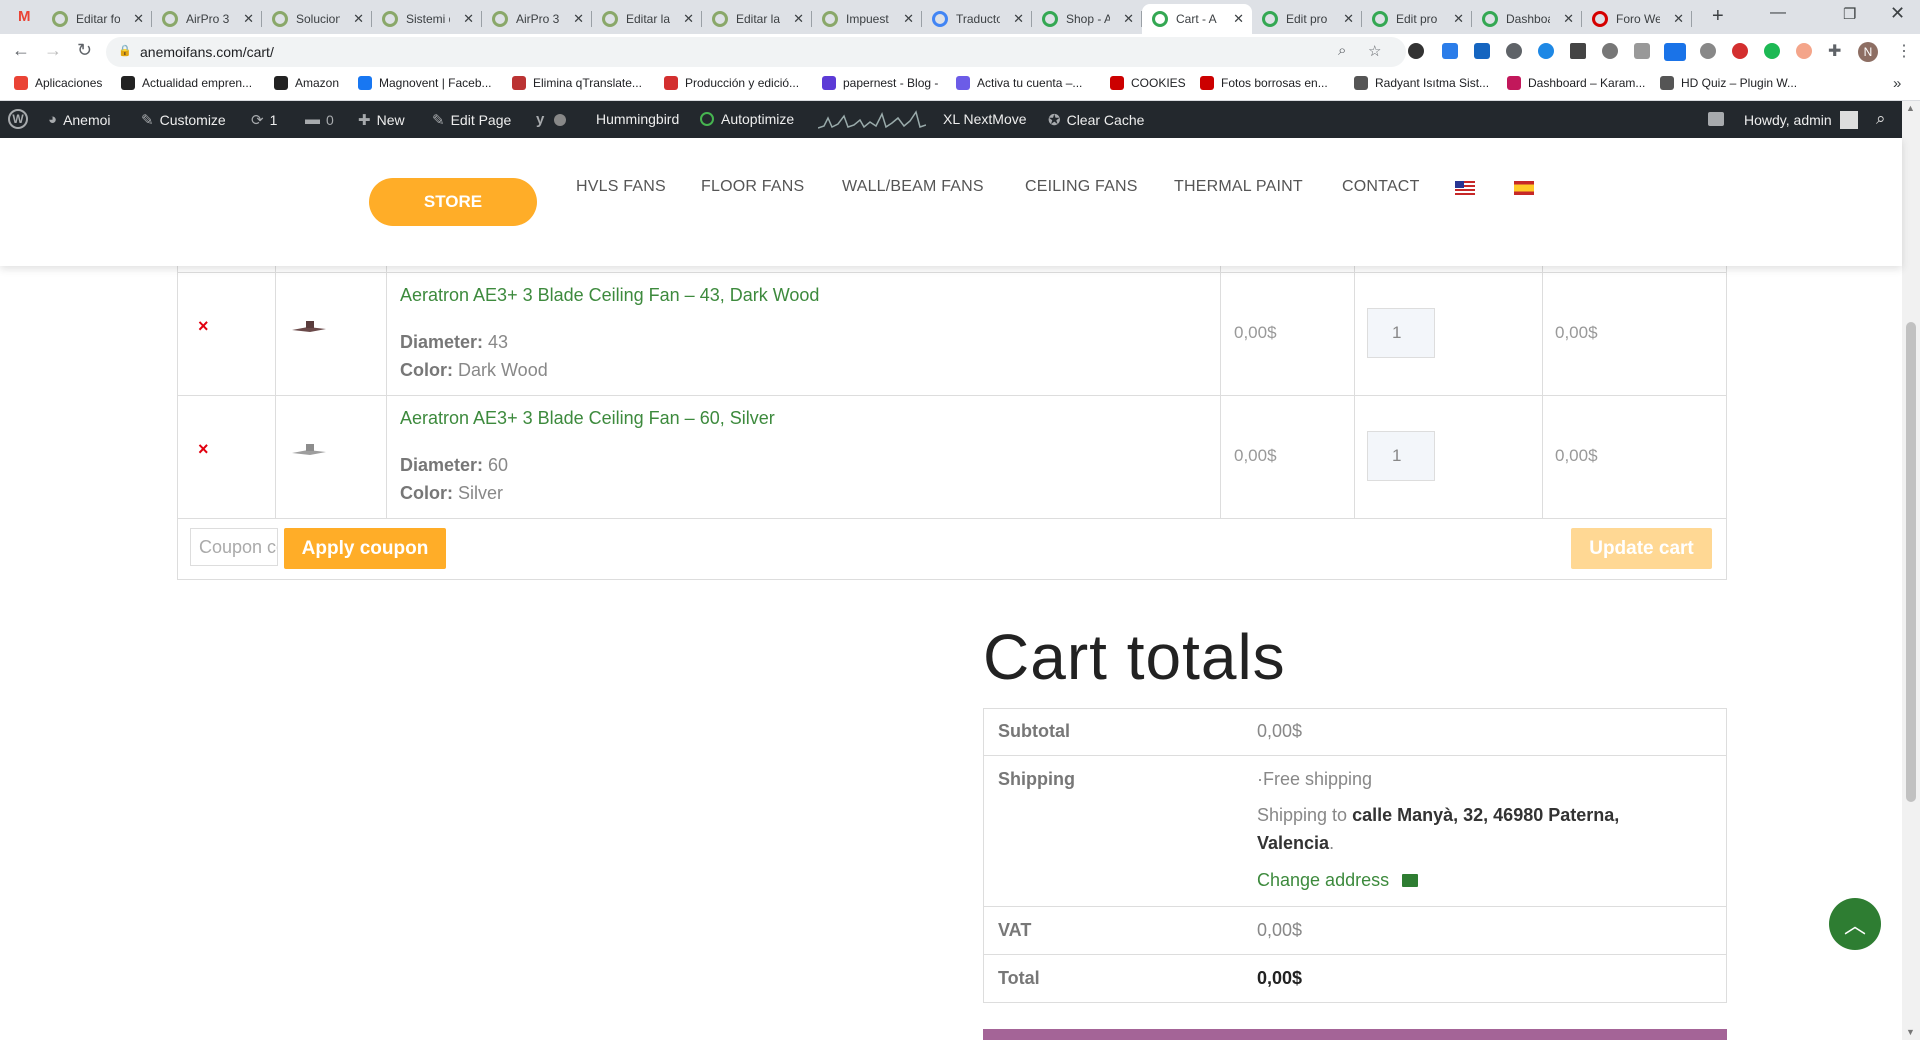 The height and width of the screenshot is (1040, 1920). I want to click on coupon-code-input: Coupon code, so click(234, 547).